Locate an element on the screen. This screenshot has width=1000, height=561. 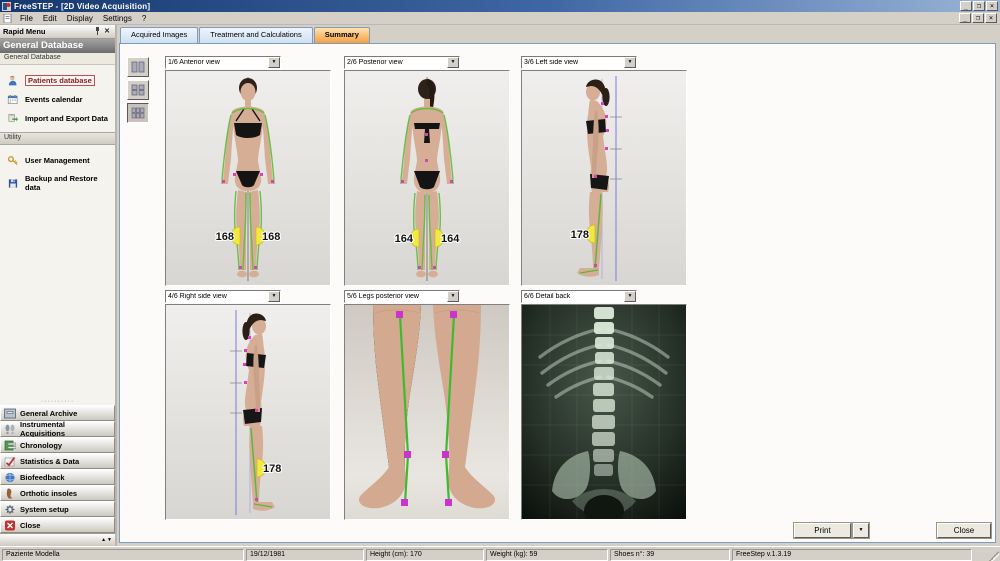
sidebar-item-events-calendar: Events calendar is located at coordinates (57, 99).